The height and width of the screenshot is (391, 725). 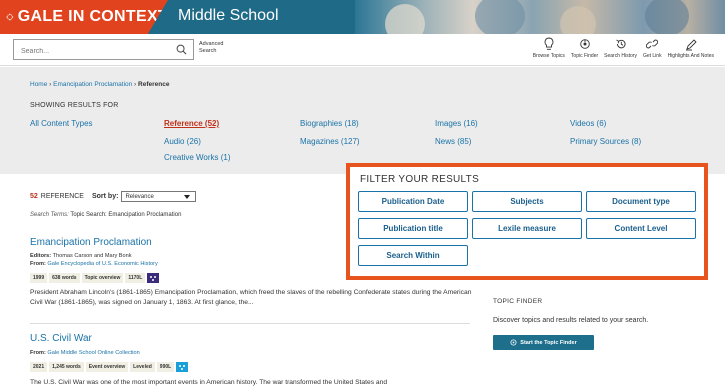 What do you see at coordinates (61, 123) in the screenshot?
I see `content-type-all: All Content Types` at bounding box center [61, 123].